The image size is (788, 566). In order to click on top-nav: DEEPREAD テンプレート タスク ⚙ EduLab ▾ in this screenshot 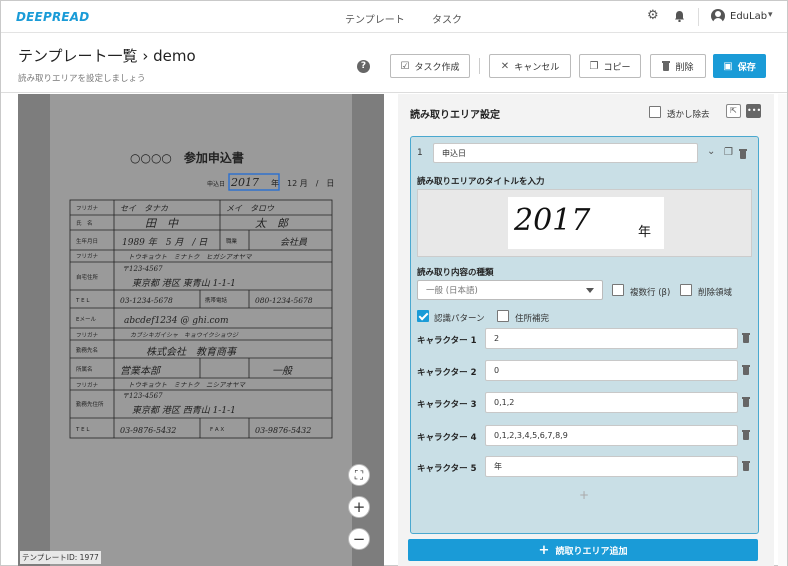, I will do `click(394, 17)`.